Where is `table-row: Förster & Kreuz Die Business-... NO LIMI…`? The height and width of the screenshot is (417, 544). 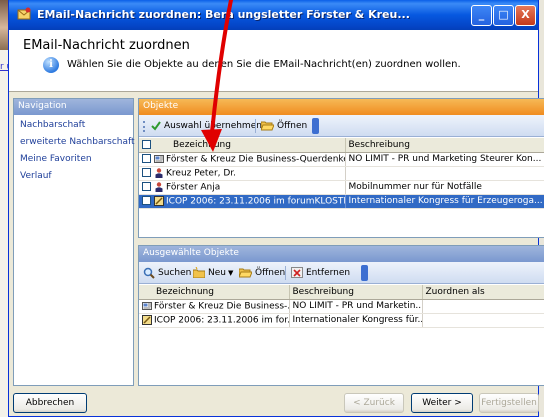
table-row: Förster & Kreuz Die Business-... NO LIMI… is located at coordinates (341, 306).